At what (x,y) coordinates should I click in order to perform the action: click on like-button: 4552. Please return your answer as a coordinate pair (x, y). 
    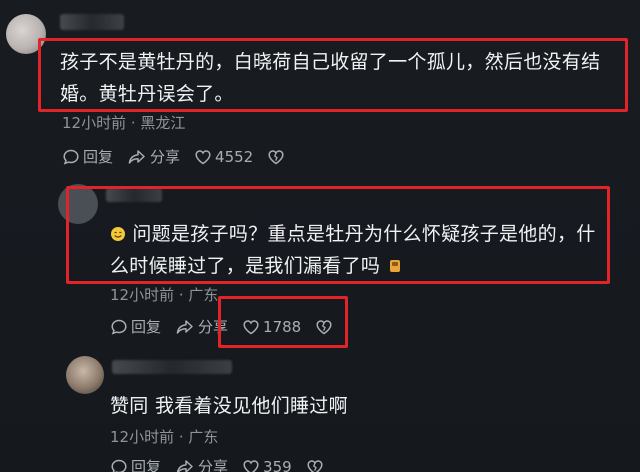
    Looking at the image, I should click on (223, 157).